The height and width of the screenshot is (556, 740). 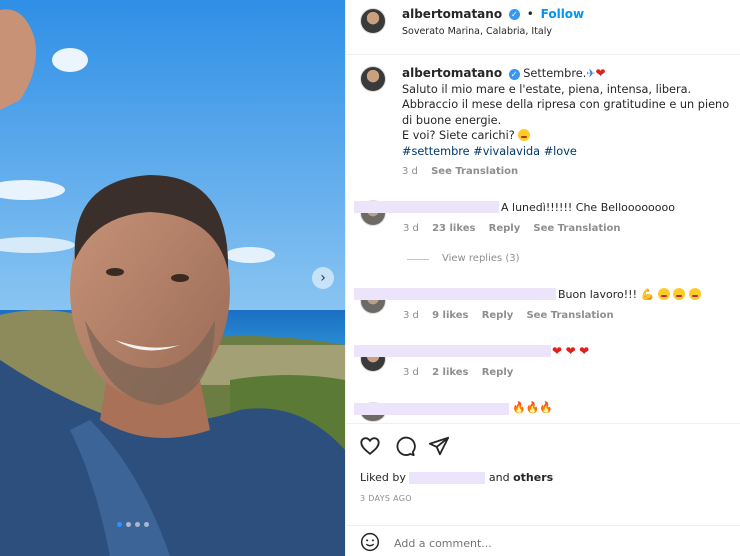 I want to click on emoji-icon, so click(x=370, y=542).